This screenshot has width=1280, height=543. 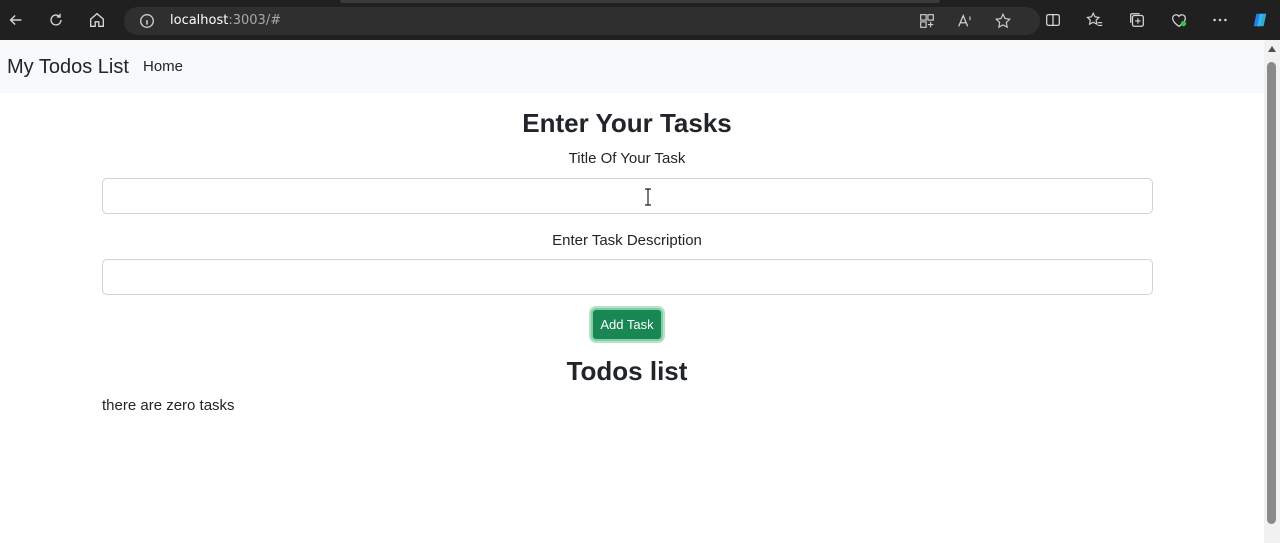 What do you see at coordinates (627, 123) in the screenshot?
I see `form-heading: Enter Your Tasks` at bounding box center [627, 123].